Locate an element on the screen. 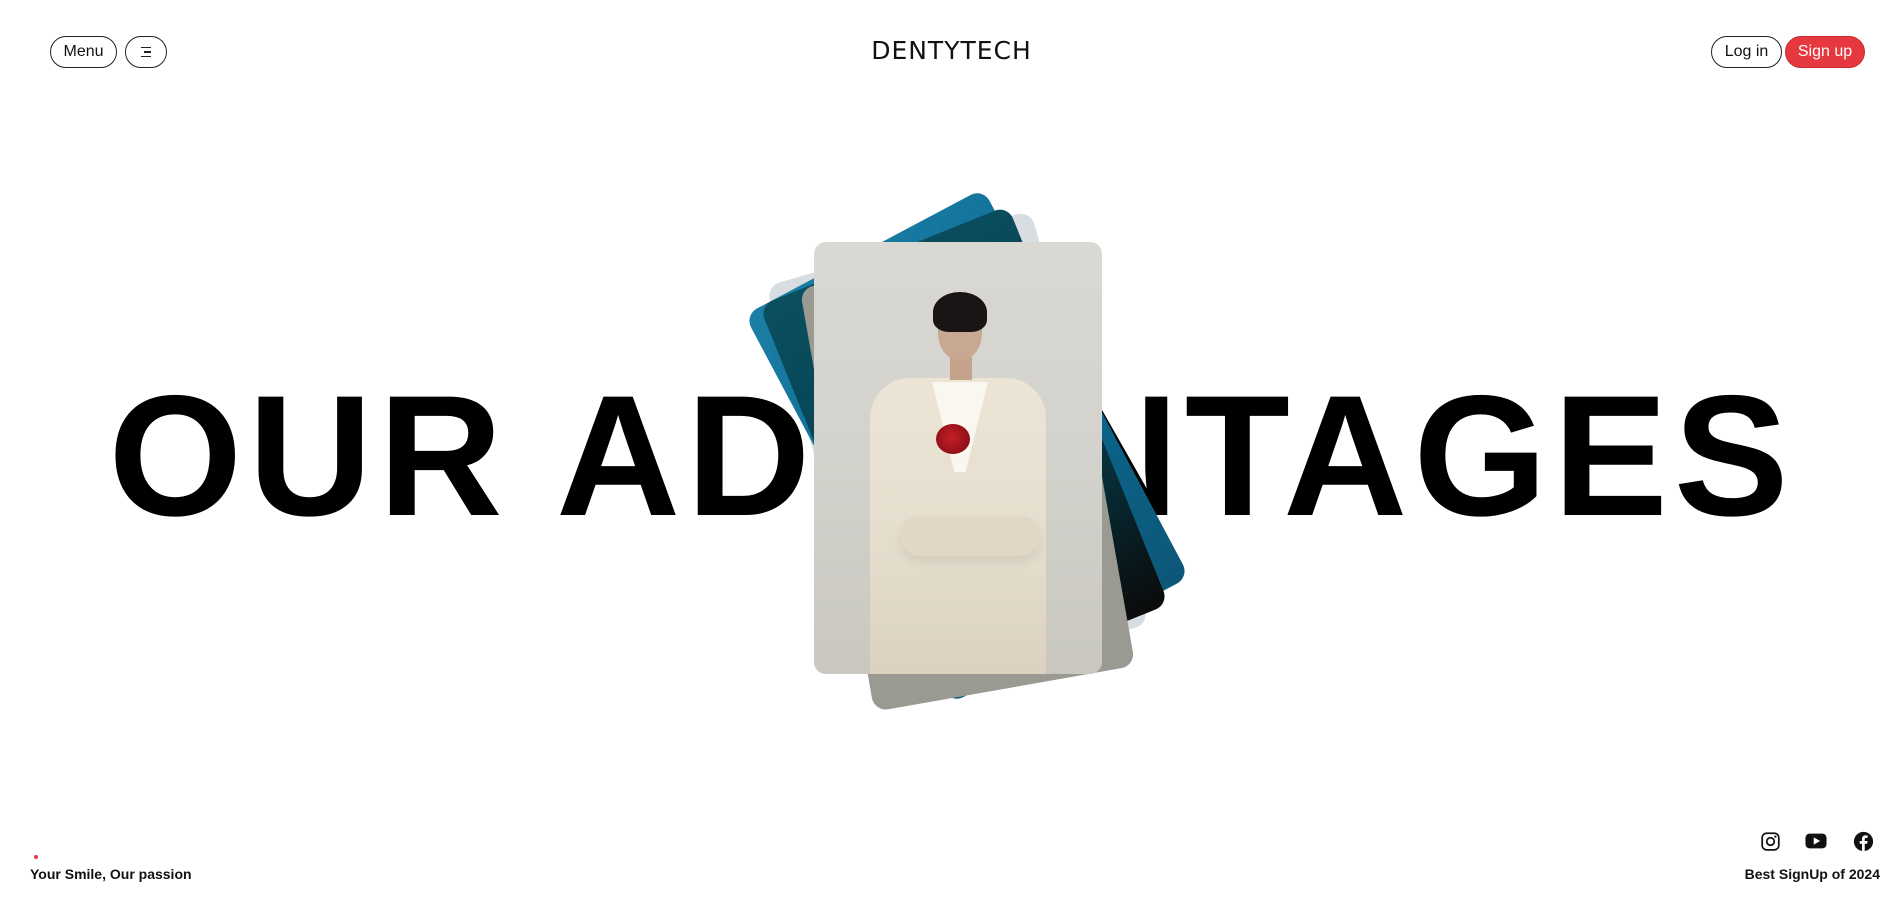 This screenshot has height=912, width=1903. red-dot-indicator is located at coordinates (36, 857).